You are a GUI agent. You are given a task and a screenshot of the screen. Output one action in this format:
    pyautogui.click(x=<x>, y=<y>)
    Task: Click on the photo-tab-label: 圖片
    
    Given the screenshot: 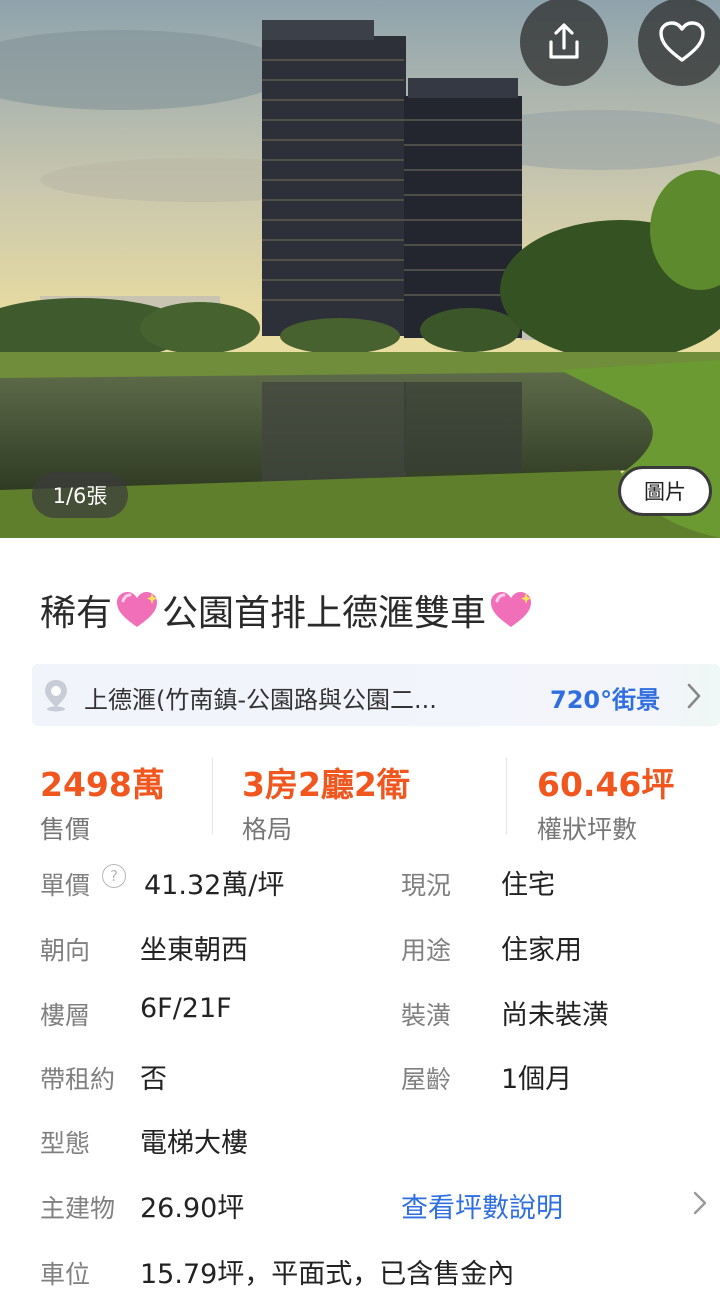 What is the action you would take?
    pyautogui.click(x=665, y=492)
    